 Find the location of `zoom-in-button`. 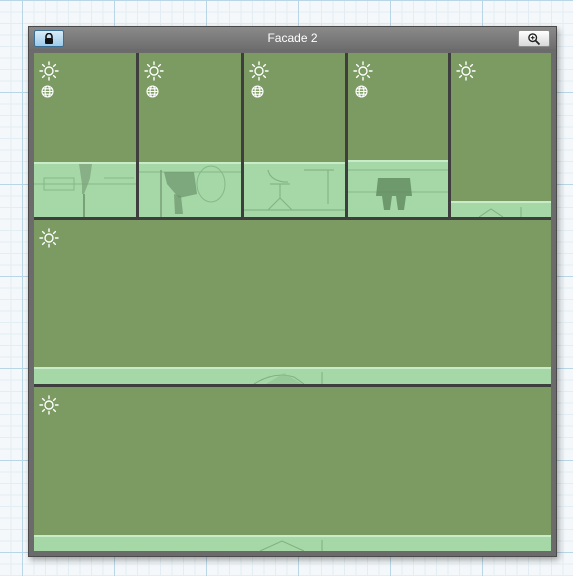

zoom-in-button is located at coordinates (534, 38).